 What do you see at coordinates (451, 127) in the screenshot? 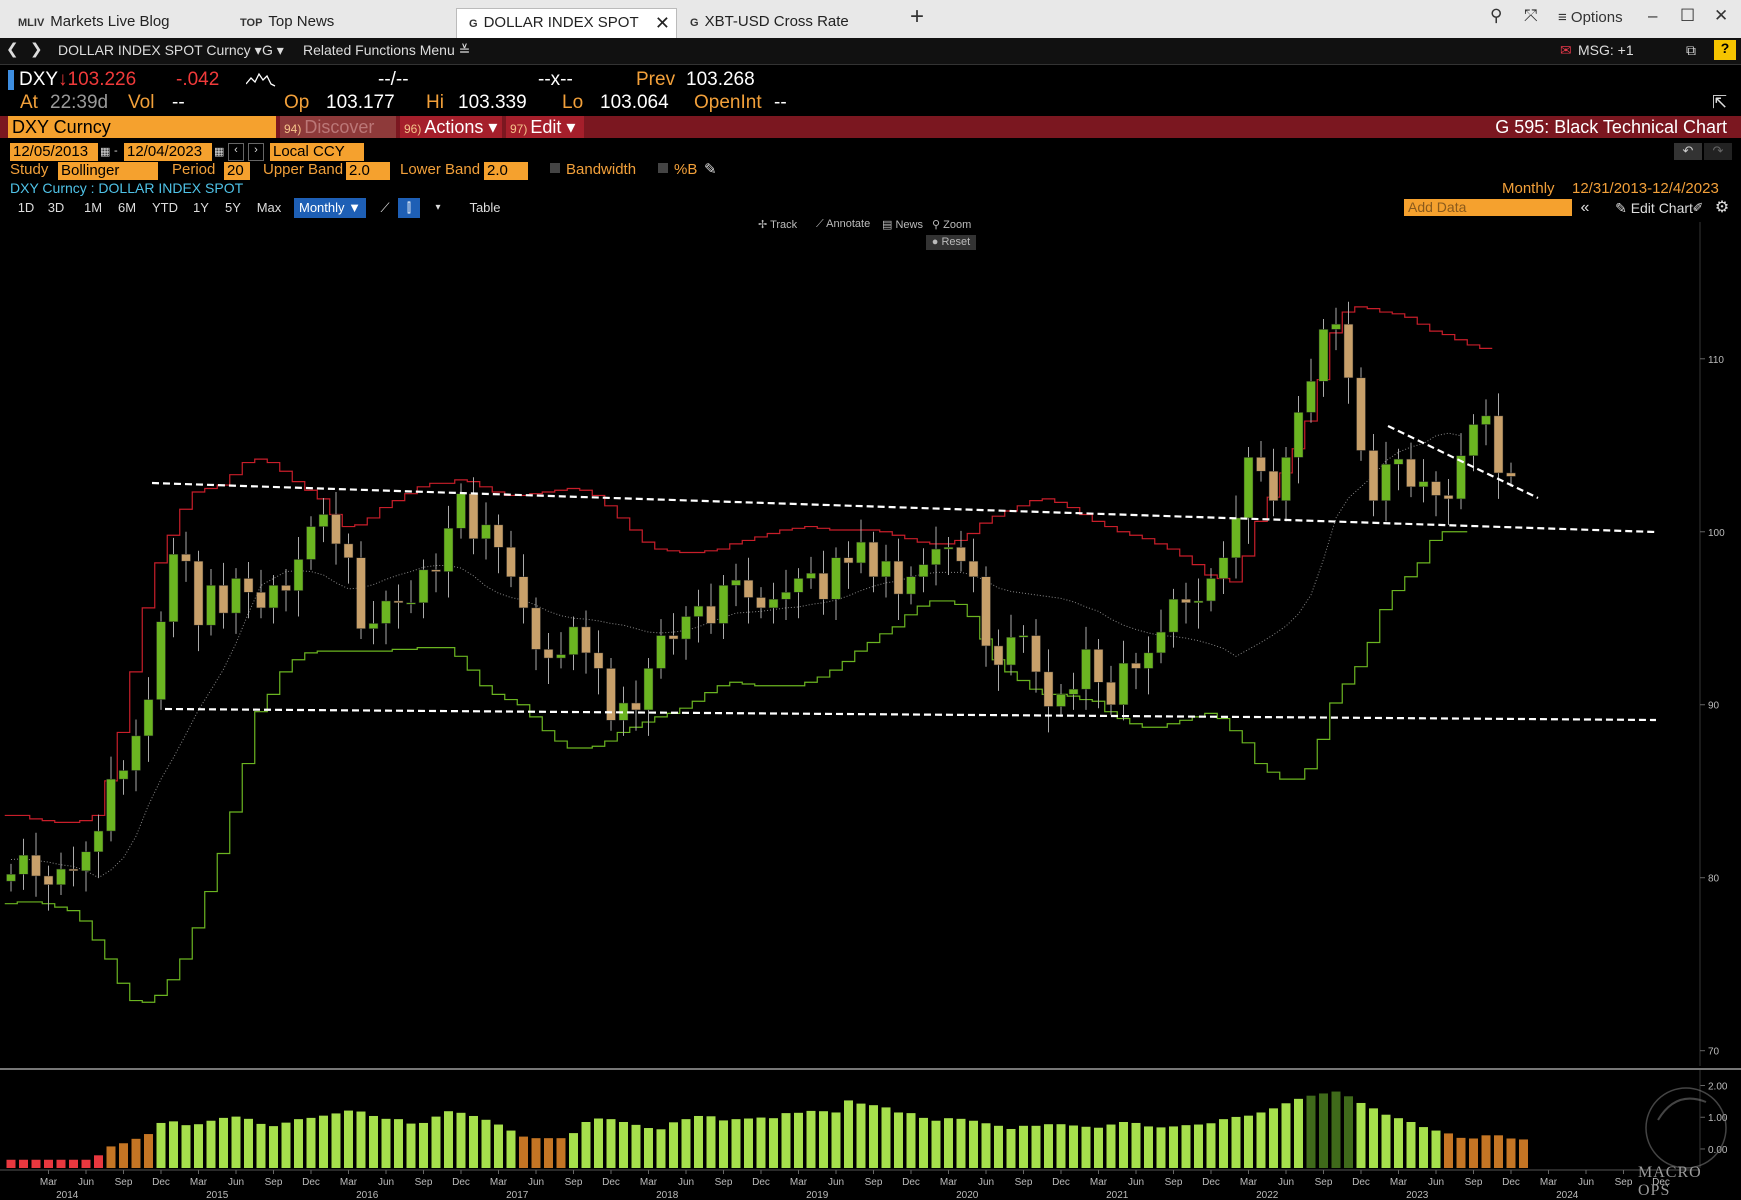
I see `actions-button: 96) Actions ▾` at bounding box center [451, 127].